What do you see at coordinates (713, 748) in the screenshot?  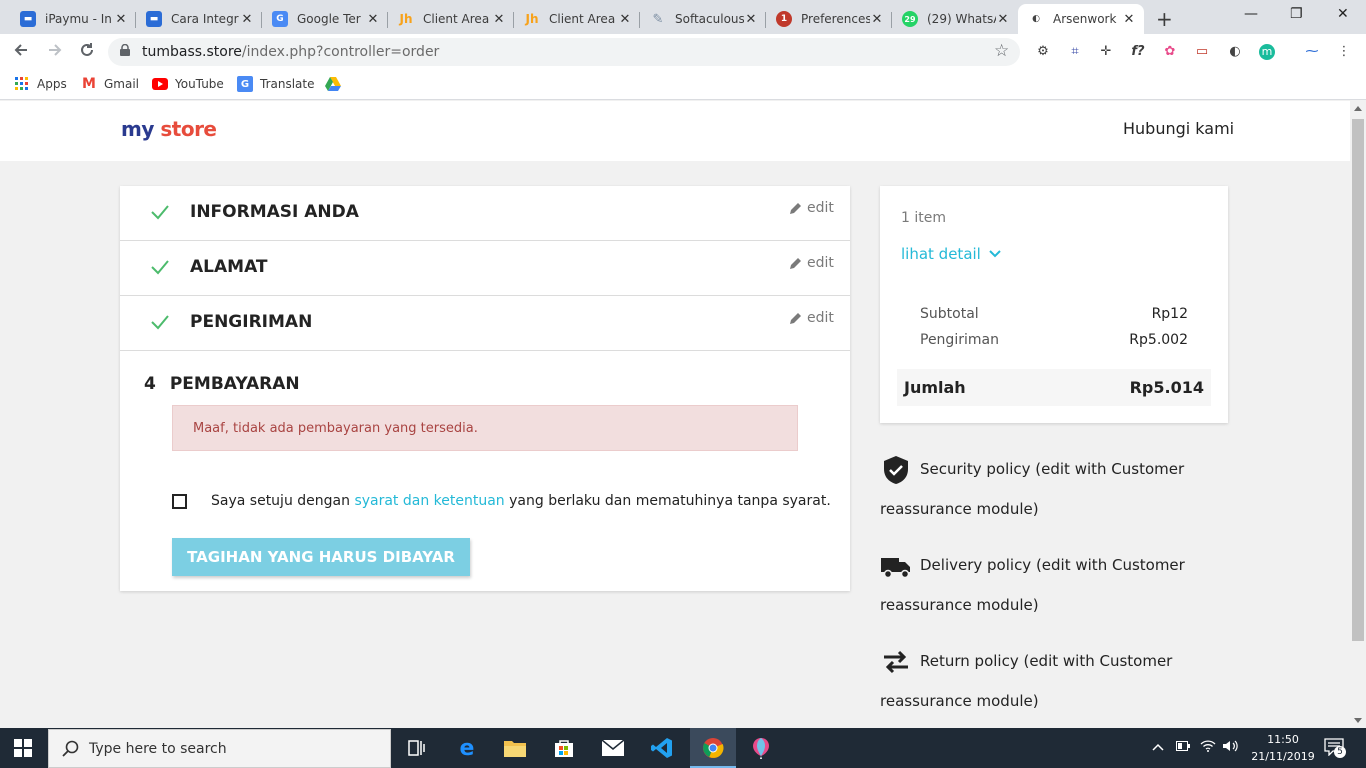 I see `chrome-icon` at bounding box center [713, 748].